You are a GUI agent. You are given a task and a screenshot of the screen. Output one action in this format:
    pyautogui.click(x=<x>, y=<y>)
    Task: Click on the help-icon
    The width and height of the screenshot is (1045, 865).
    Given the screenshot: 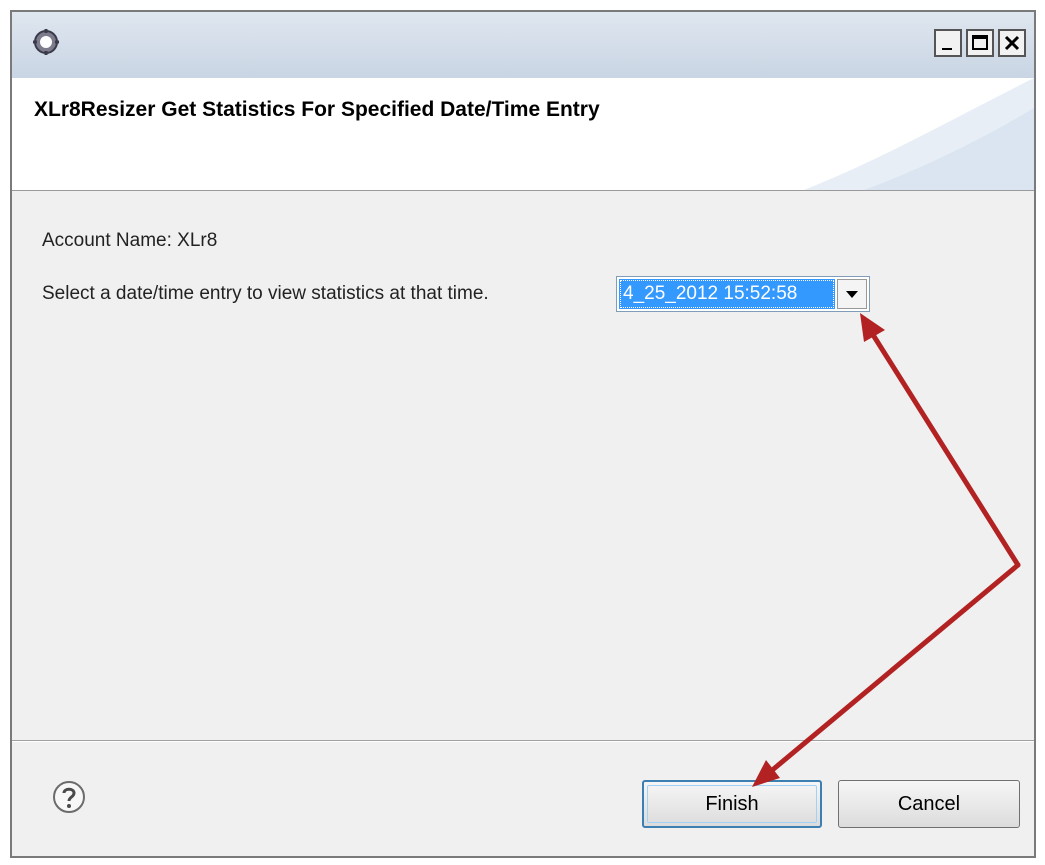 What is the action you would take?
    pyautogui.click(x=69, y=797)
    